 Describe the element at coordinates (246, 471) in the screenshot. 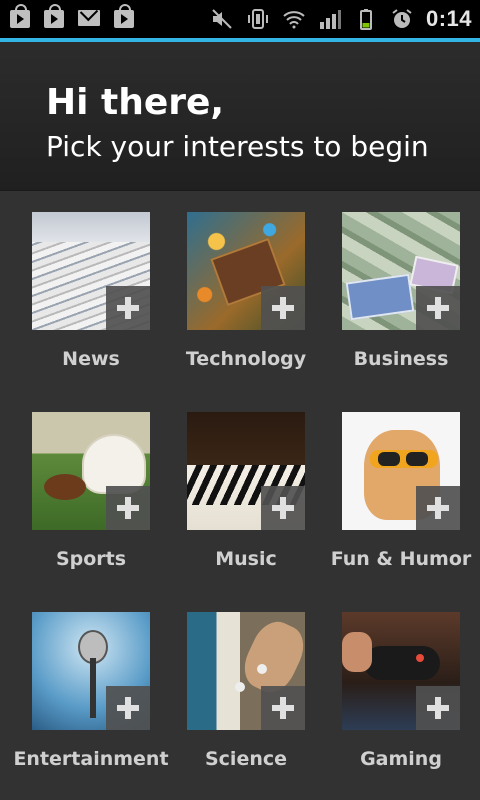

I see `music-thumbnail` at that location.